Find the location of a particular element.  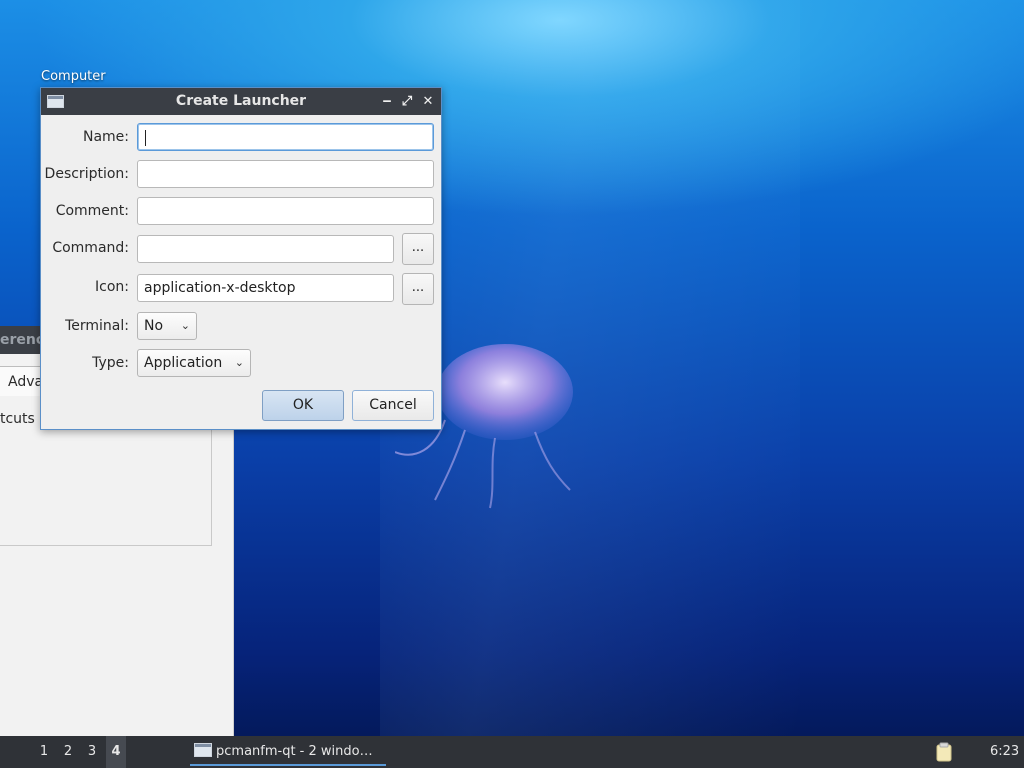

workspace-3-button: 3 is located at coordinates (92, 752).